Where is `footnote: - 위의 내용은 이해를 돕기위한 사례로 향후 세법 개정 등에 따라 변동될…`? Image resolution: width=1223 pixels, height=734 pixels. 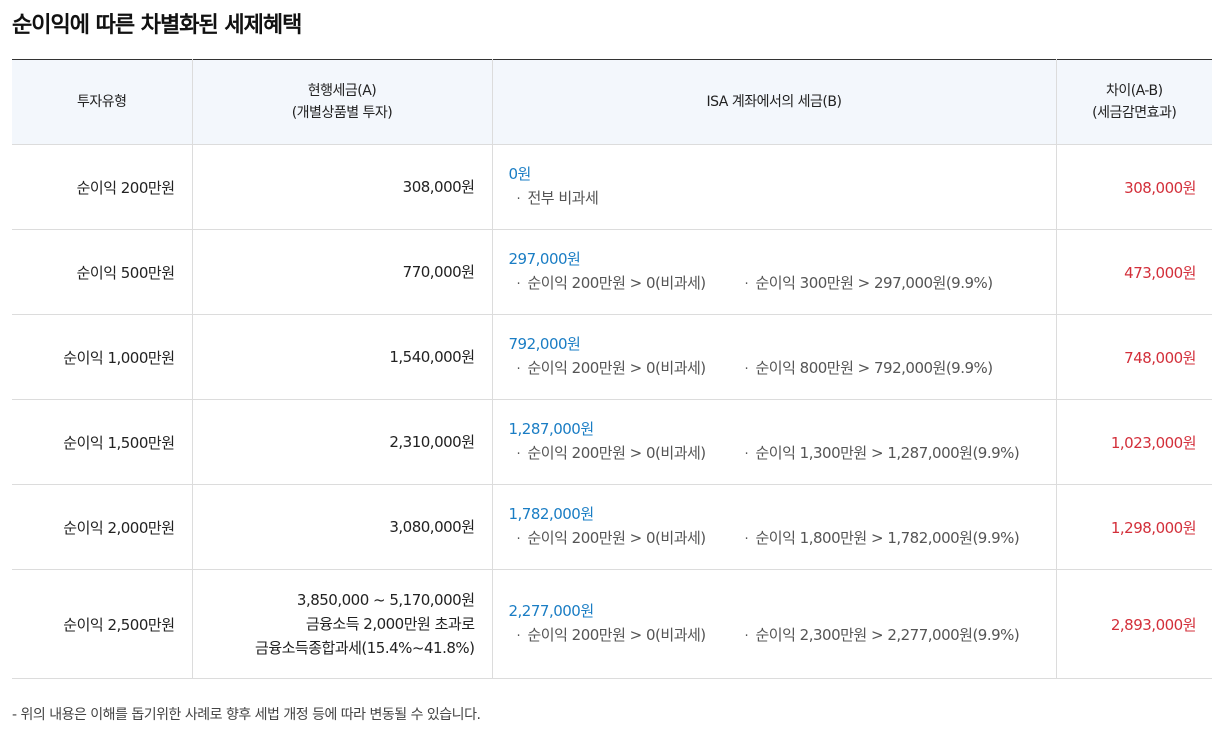 footnote: - 위의 내용은 이해를 돕기위한 사례로 향후 세법 개정 등에 따라 변동될… is located at coordinates (246, 715).